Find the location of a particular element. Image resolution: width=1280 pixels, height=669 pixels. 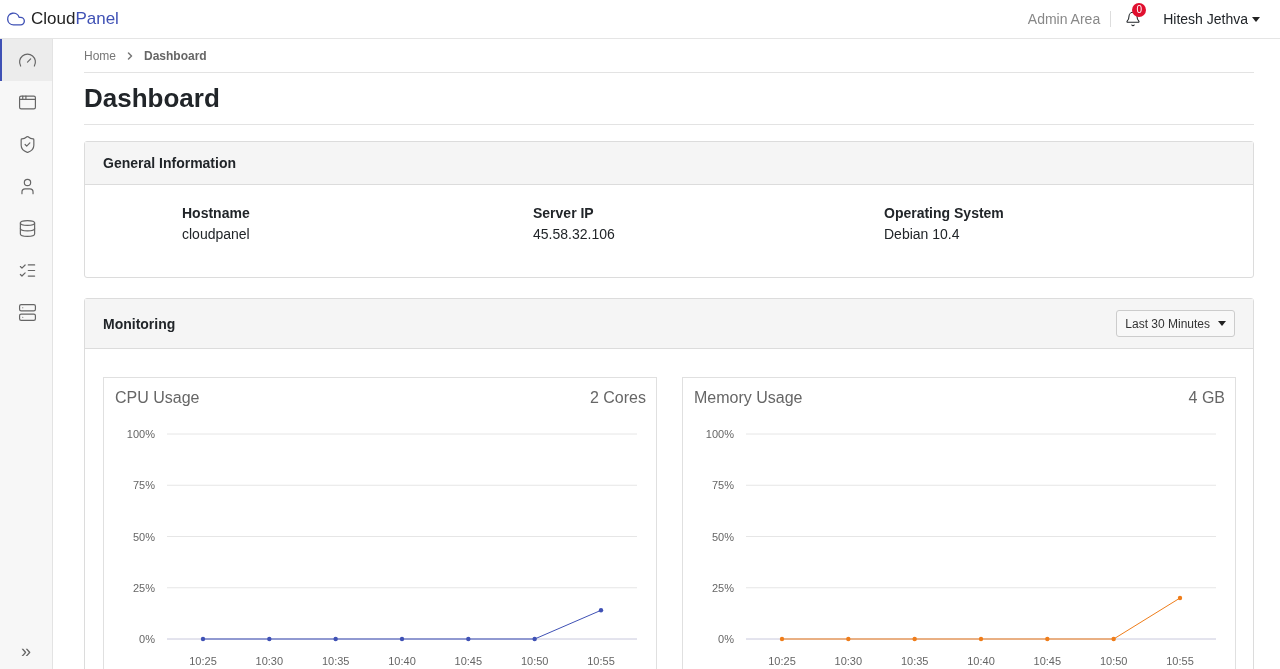

admin-area-link: Admin Area is located at coordinates (1069, 19).